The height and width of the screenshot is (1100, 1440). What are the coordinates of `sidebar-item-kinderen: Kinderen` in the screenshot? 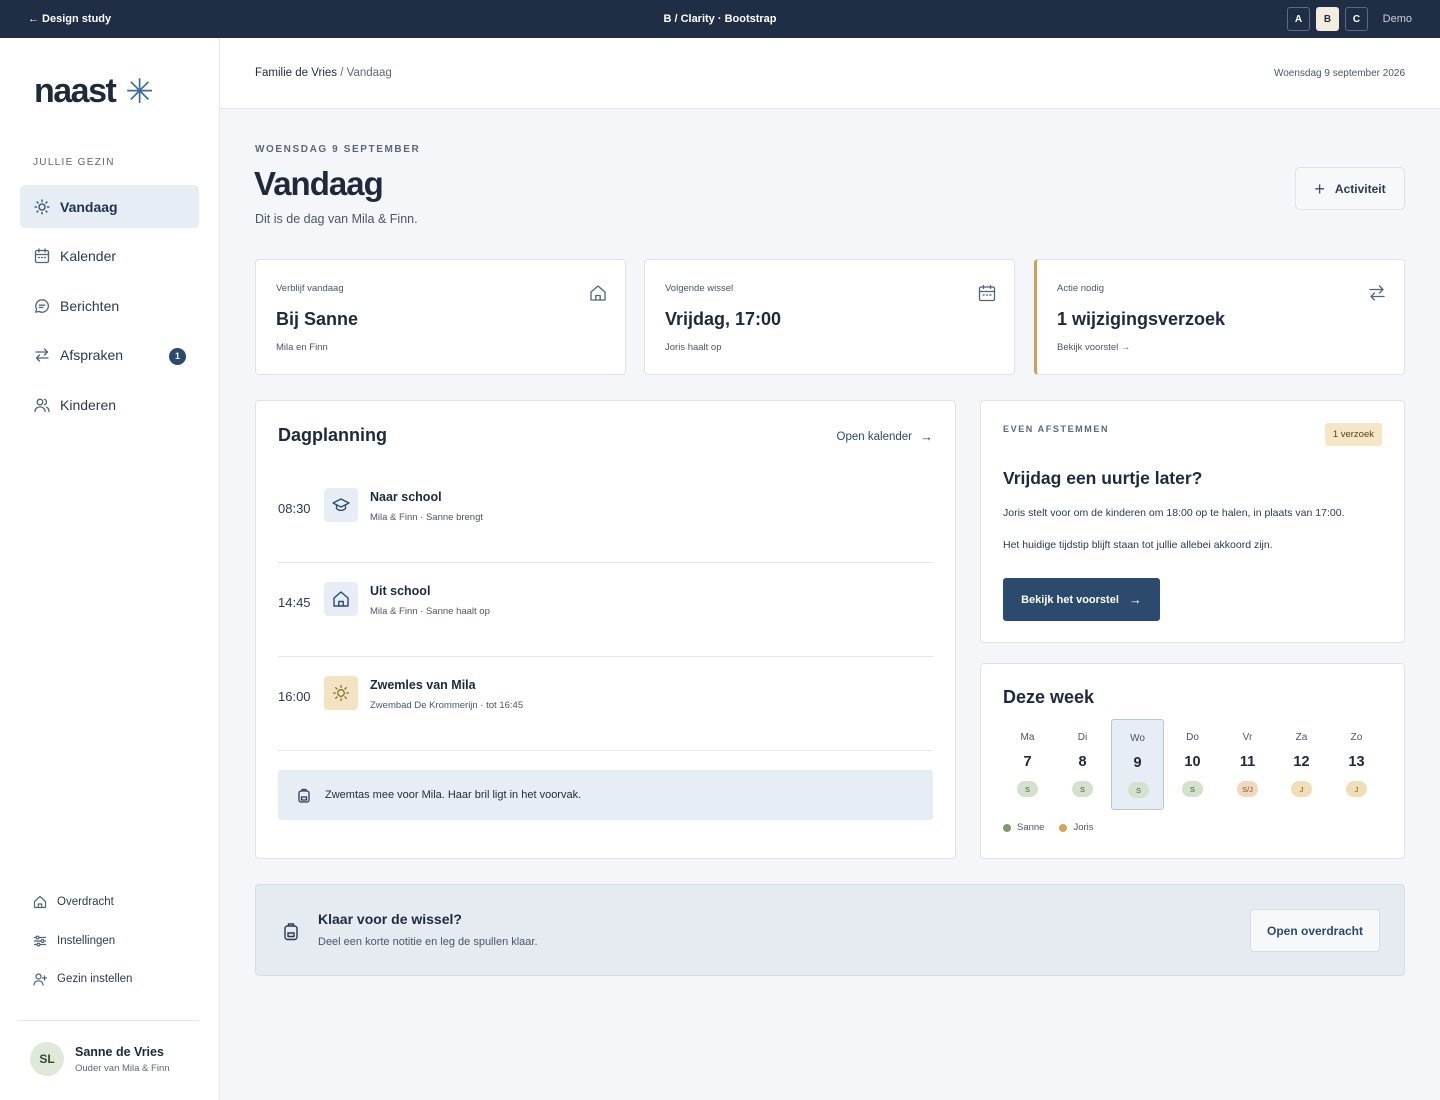 It's located at (109, 404).